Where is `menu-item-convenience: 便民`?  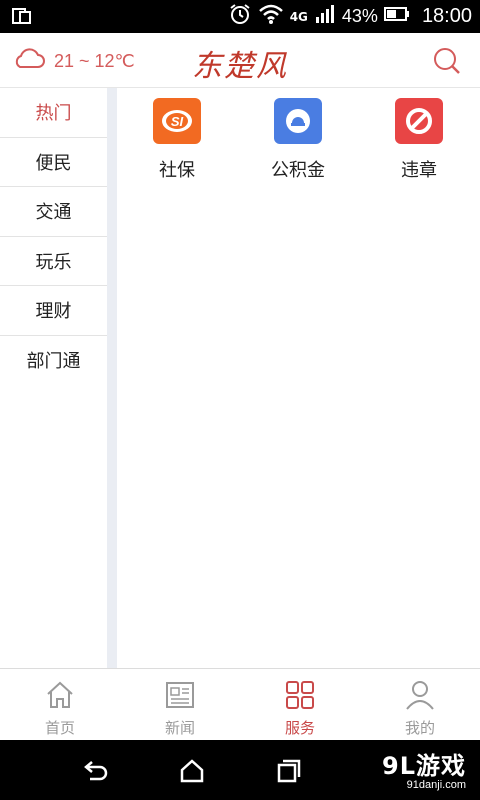 menu-item-convenience: 便民 is located at coordinates (53, 162).